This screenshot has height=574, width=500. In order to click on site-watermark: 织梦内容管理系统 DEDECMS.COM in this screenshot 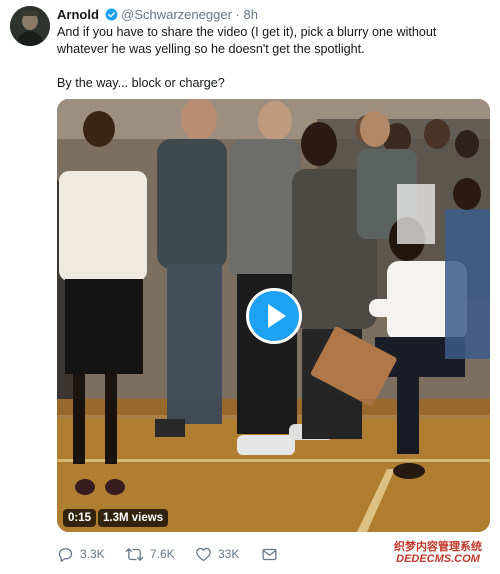, I will do `click(438, 553)`.